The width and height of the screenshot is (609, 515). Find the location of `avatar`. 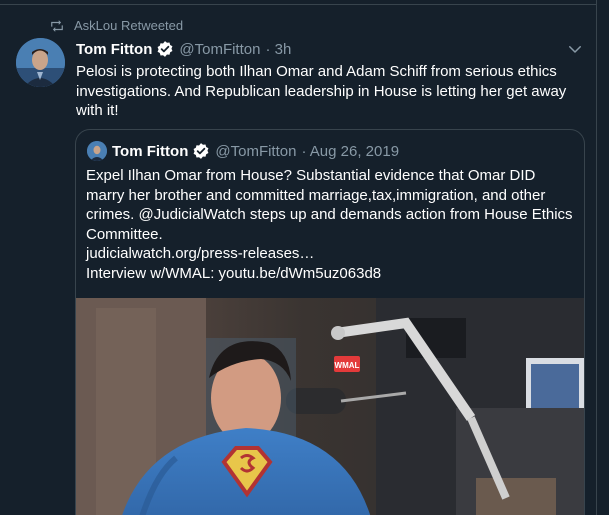

avatar is located at coordinates (40, 62).